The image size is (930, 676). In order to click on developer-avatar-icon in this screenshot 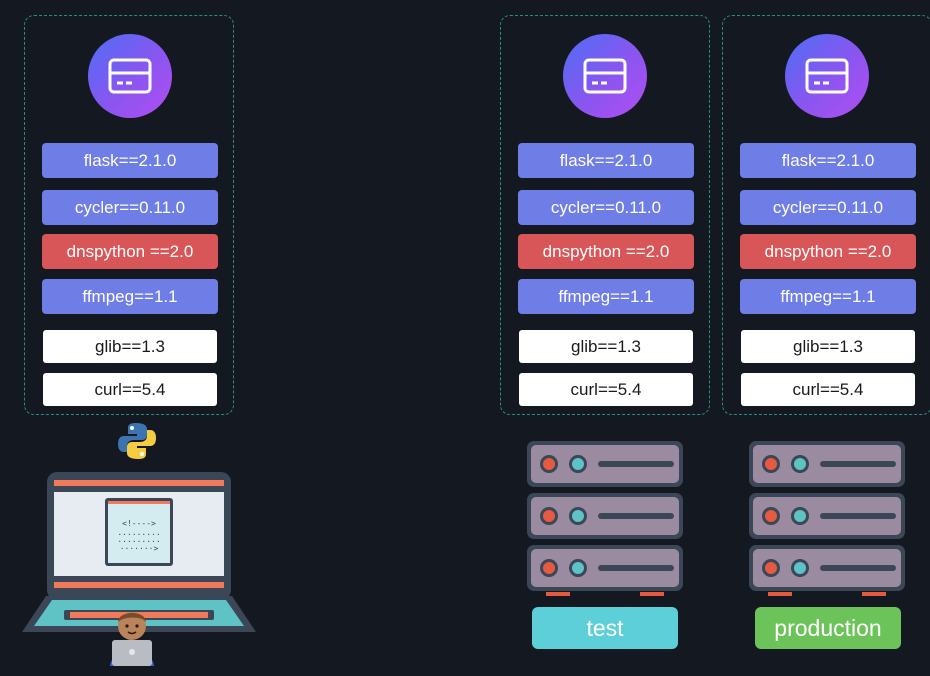, I will do `click(132, 639)`.